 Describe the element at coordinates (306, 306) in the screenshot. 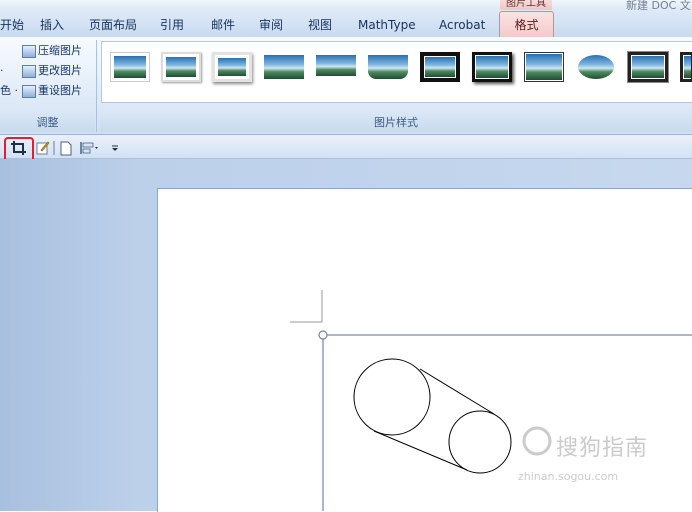

I see `margin-corner-mark` at that location.